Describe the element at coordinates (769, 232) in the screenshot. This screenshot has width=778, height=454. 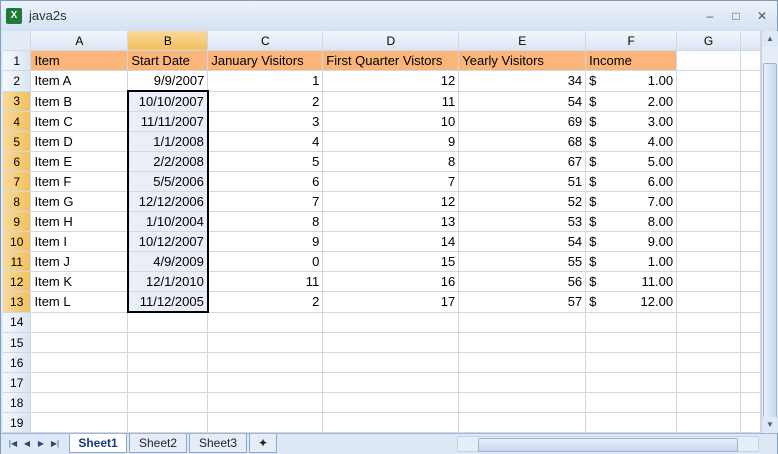
I see `vertical-scrollbar: ▲ ▼` at that location.